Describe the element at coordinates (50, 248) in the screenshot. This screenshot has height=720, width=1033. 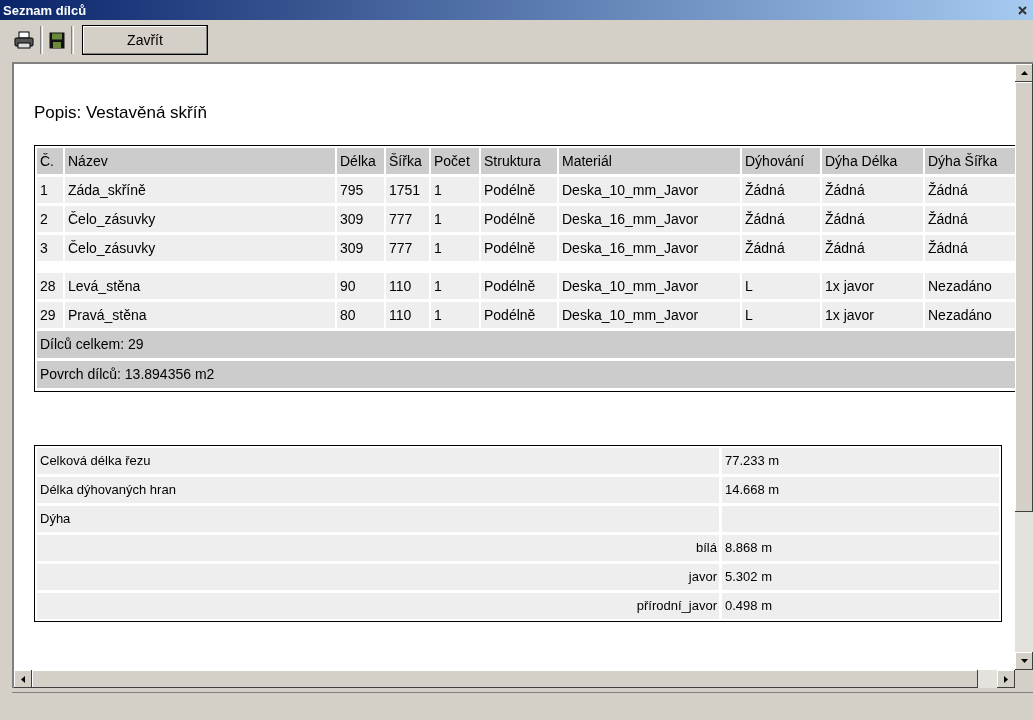
I see `table-cell: 3` at that location.